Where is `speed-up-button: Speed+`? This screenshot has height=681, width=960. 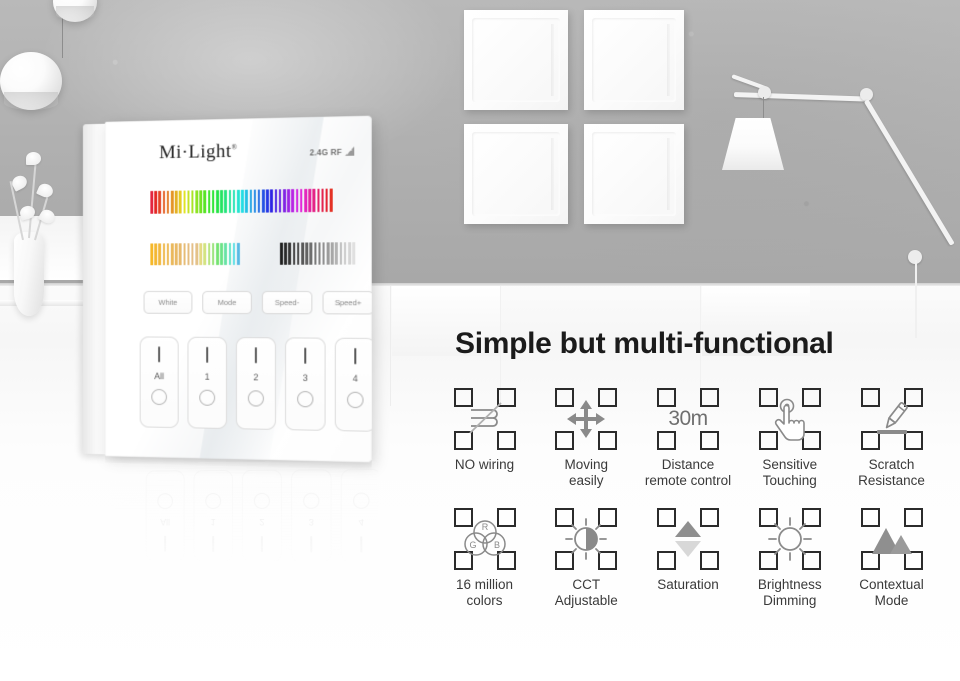 speed-up-button: Speed+ is located at coordinates (347, 303).